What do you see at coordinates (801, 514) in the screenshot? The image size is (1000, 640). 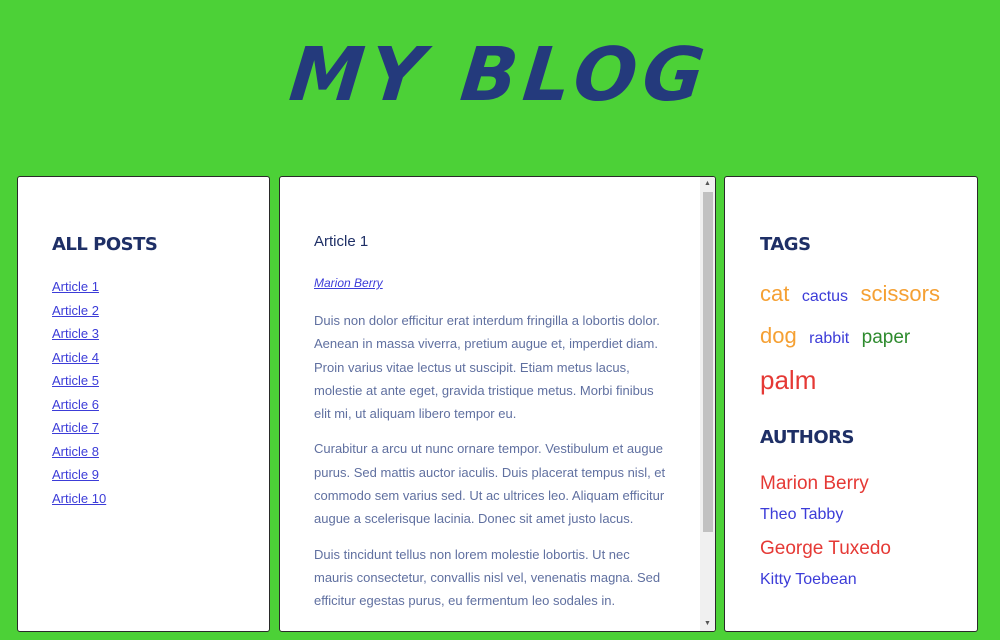 I see `author-link-theo-tabby: Theo Tabby` at bounding box center [801, 514].